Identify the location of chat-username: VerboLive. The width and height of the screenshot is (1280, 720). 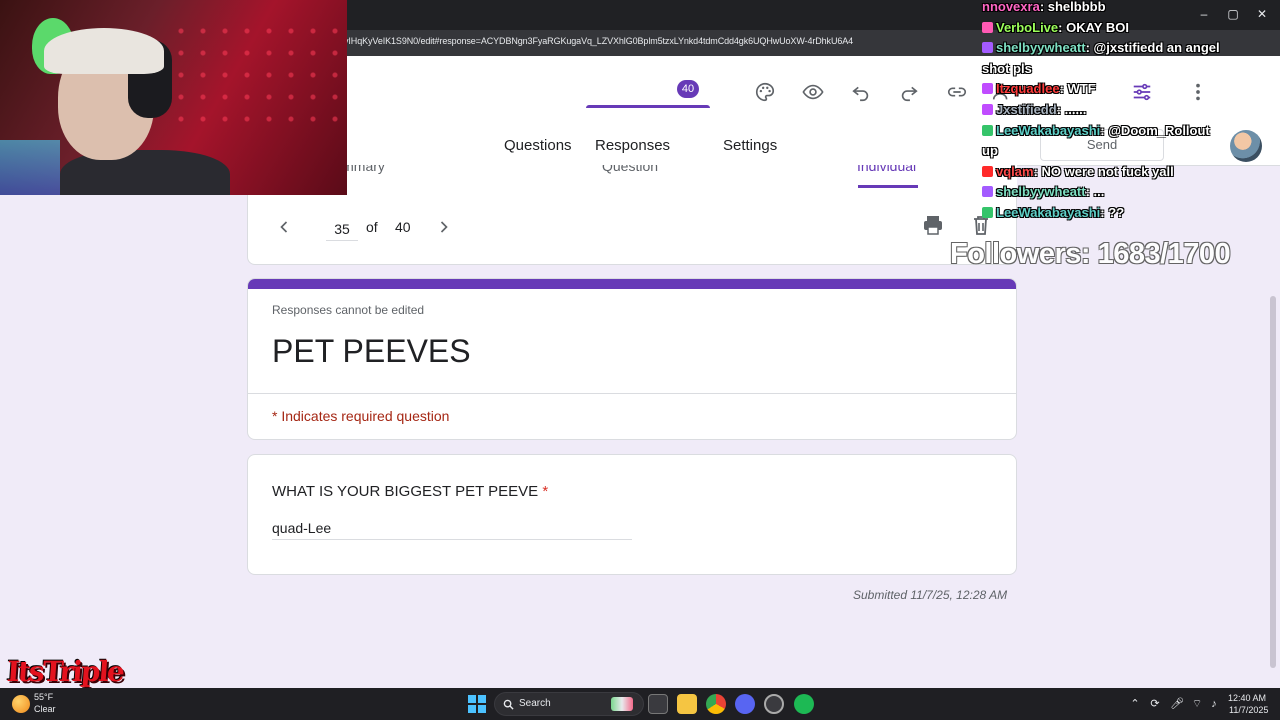
(1027, 27).